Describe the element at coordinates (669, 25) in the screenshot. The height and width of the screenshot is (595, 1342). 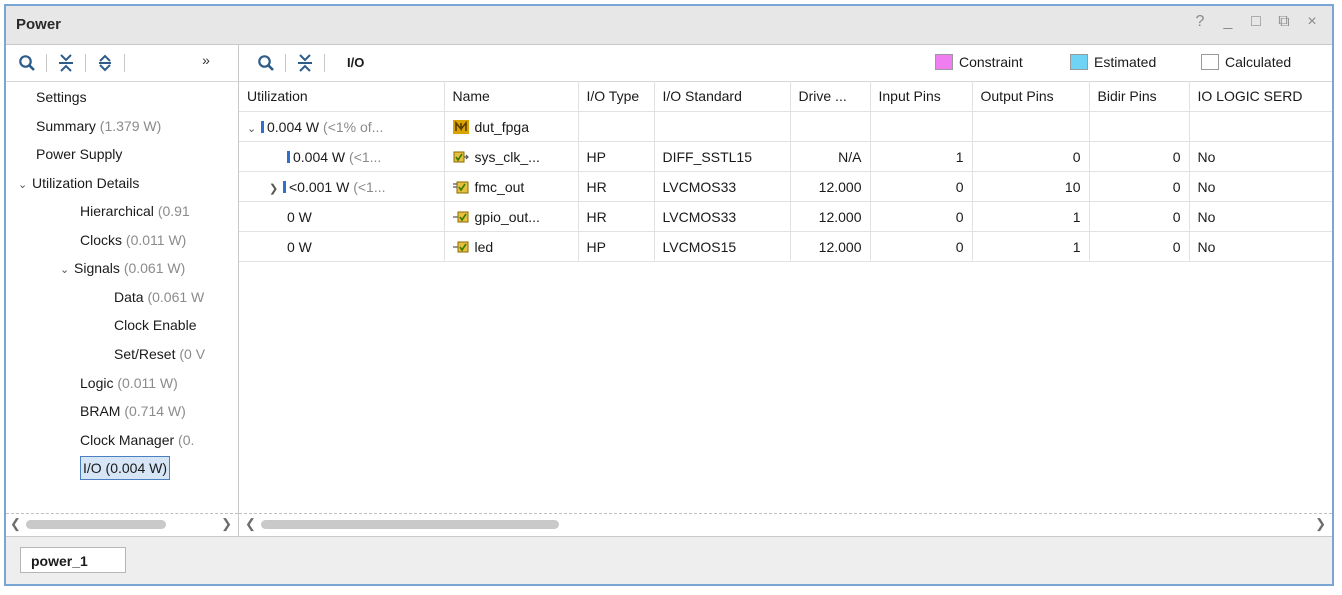
I see `title-bar: Power ? _ □ ⧉ ×` at that location.